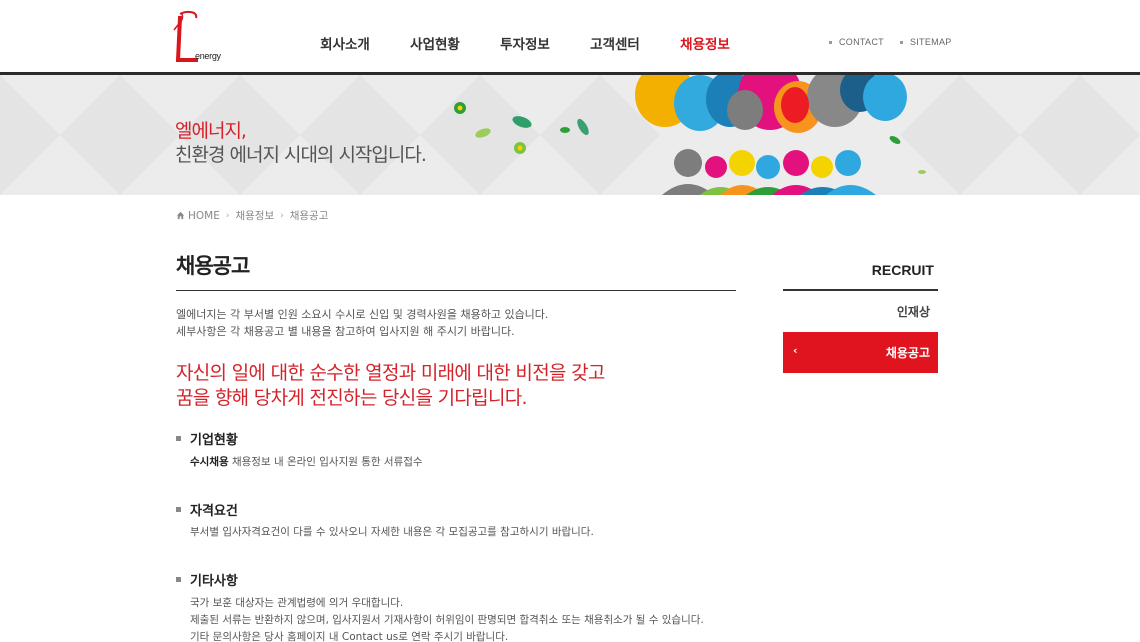 The height and width of the screenshot is (642, 1140). What do you see at coordinates (345, 331) in the screenshot?
I see `intro-line-2: 세부사항은 각 채용공고 별 내용을 참고하여 입사지원 해 주시기 바랍니다.` at bounding box center [345, 331].